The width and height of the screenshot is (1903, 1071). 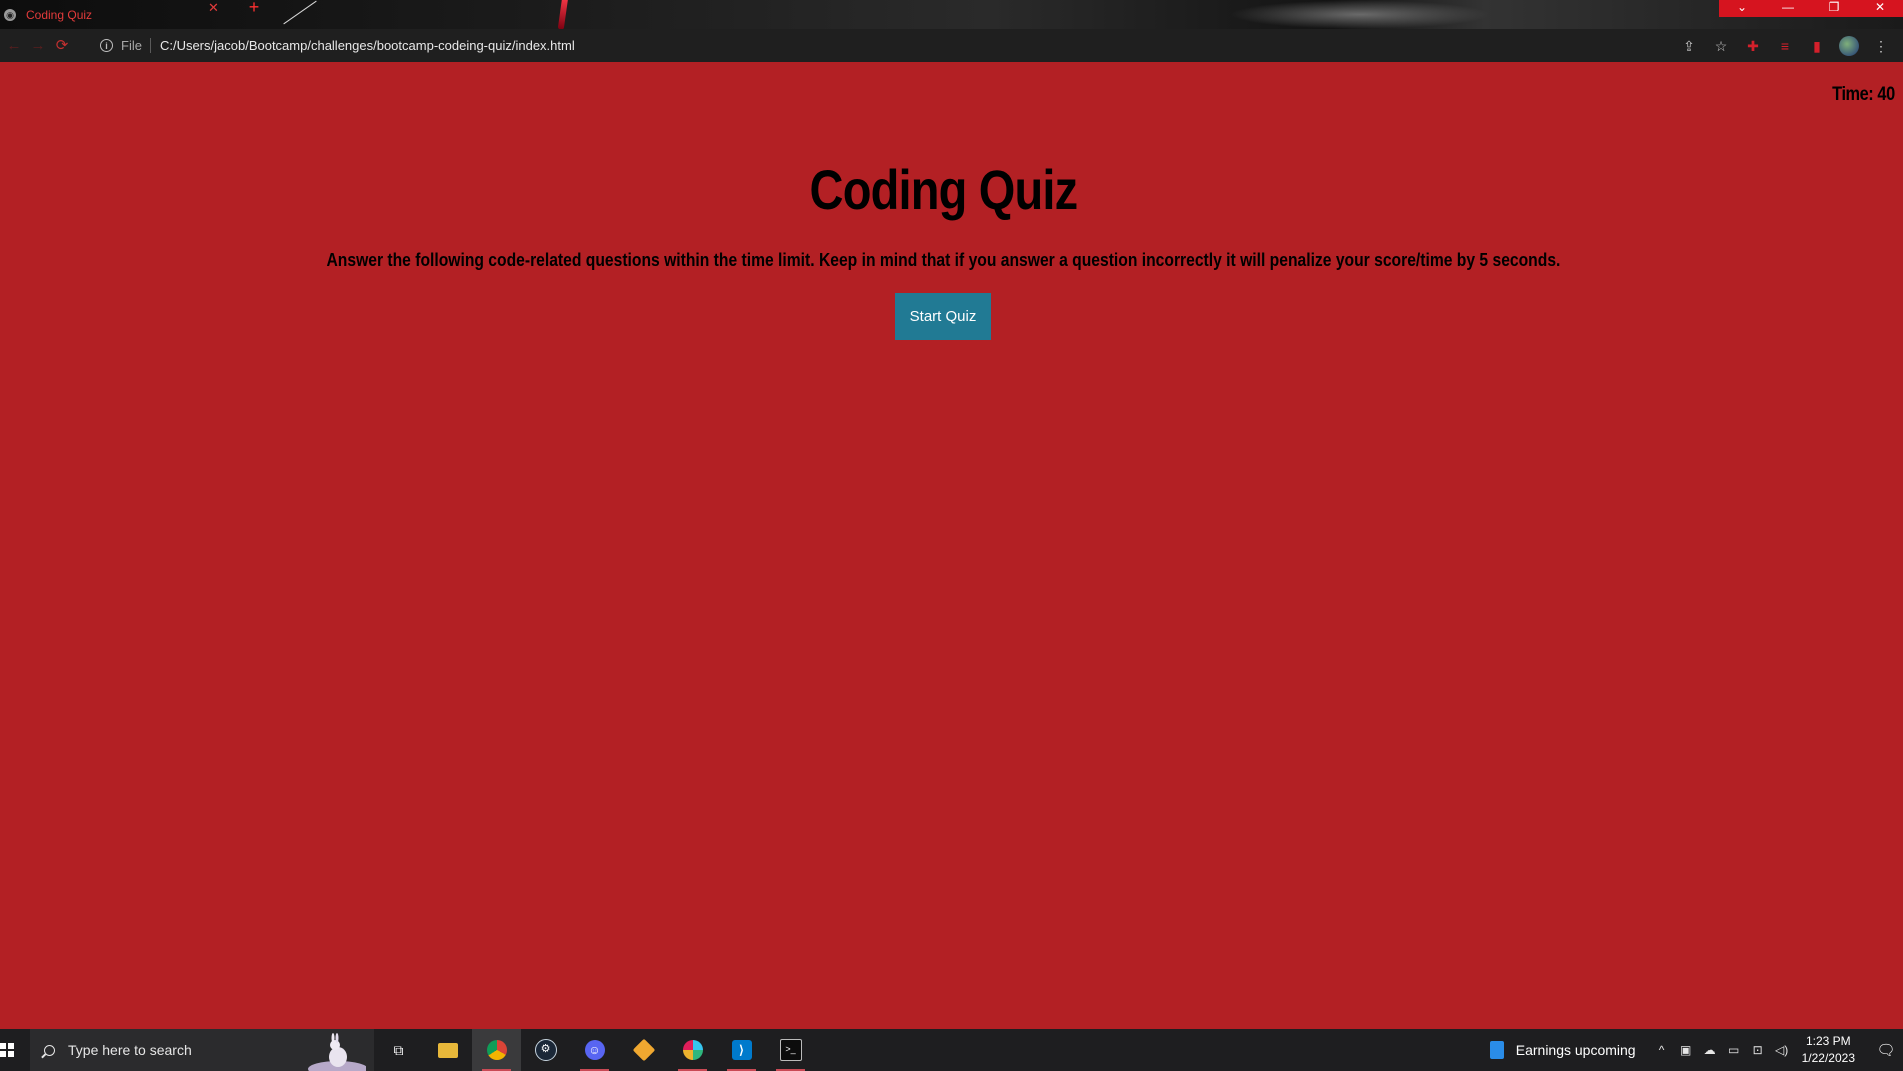 I want to click on discord-button: ☺, so click(x=594, y=1050).